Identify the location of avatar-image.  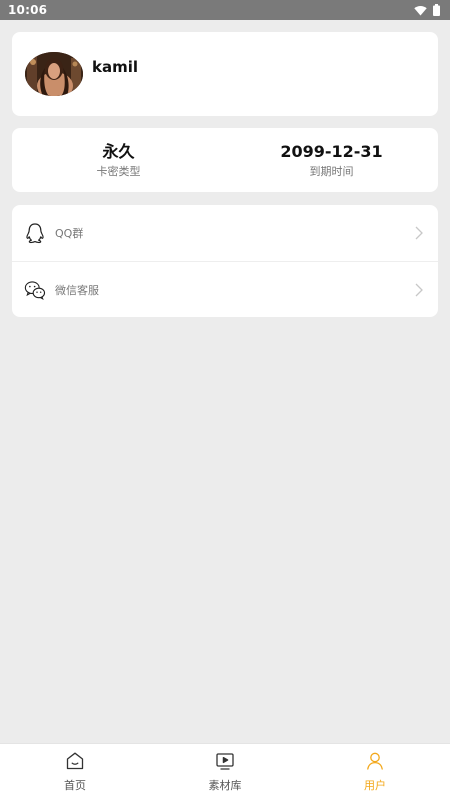
(54, 74).